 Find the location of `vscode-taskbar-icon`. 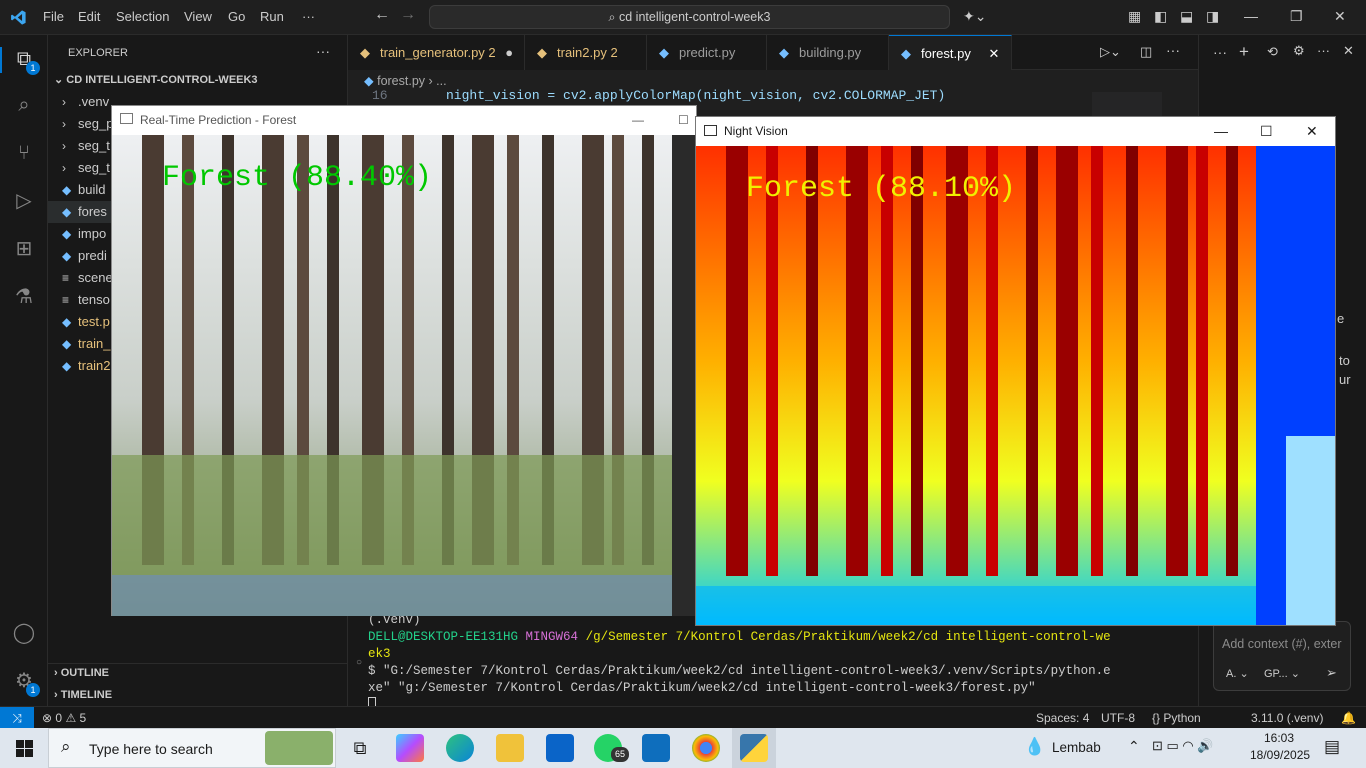

vscode-taskbar-icon is located at coordinates (656, 748).